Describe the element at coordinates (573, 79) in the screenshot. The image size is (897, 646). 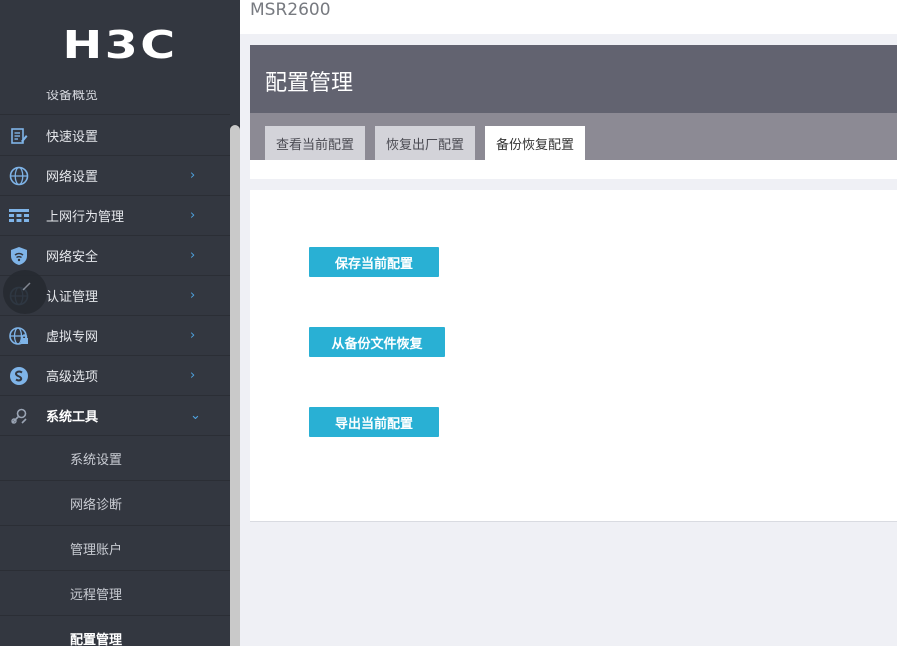
I see `panel-header: 配置管理` at that location.